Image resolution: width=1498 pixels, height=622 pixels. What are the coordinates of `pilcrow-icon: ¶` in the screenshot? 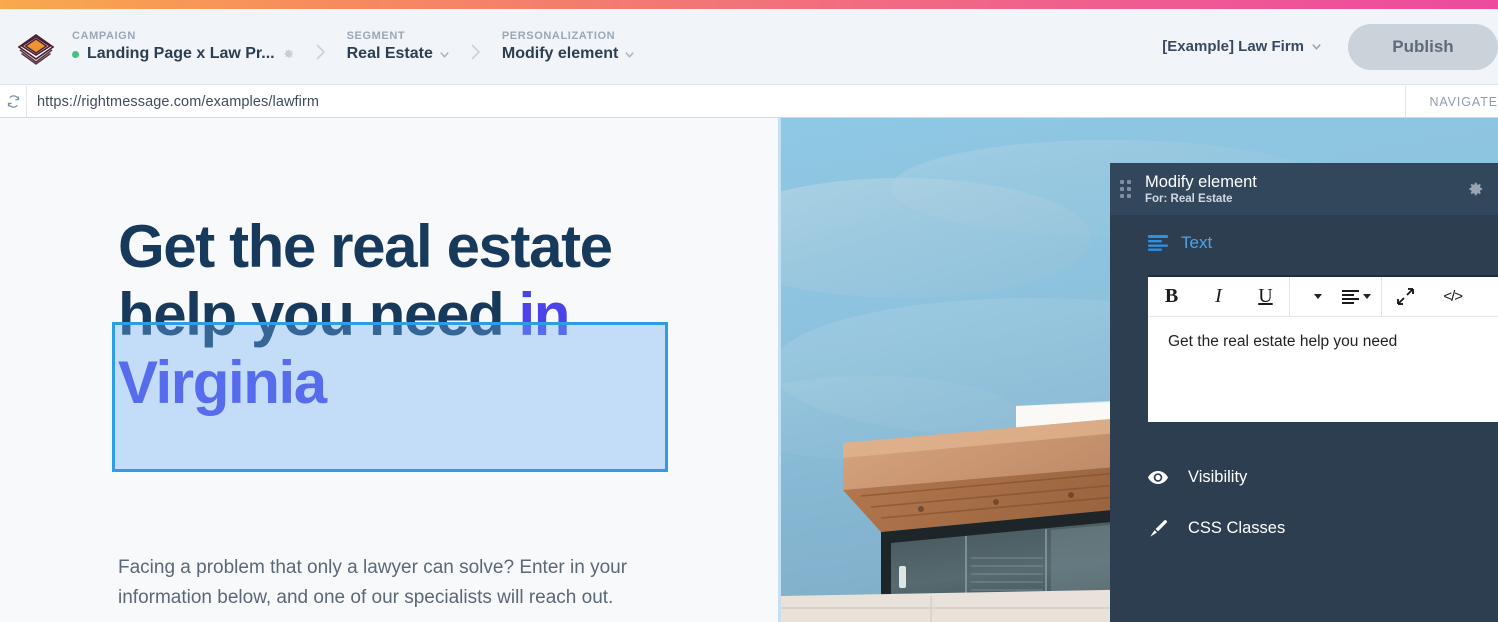 It's located at (1305, 296).